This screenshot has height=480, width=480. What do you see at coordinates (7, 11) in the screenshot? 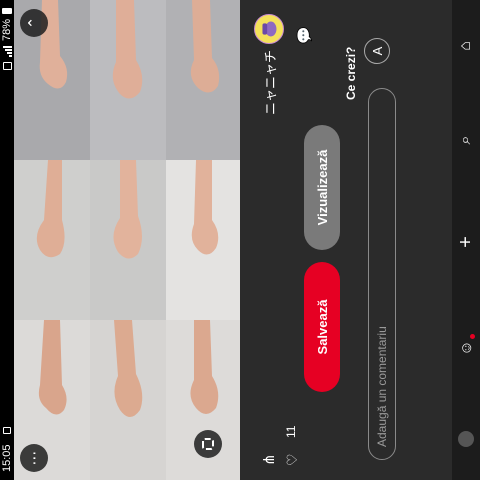
I see `battery-icon` at bounding box center [7, 11].